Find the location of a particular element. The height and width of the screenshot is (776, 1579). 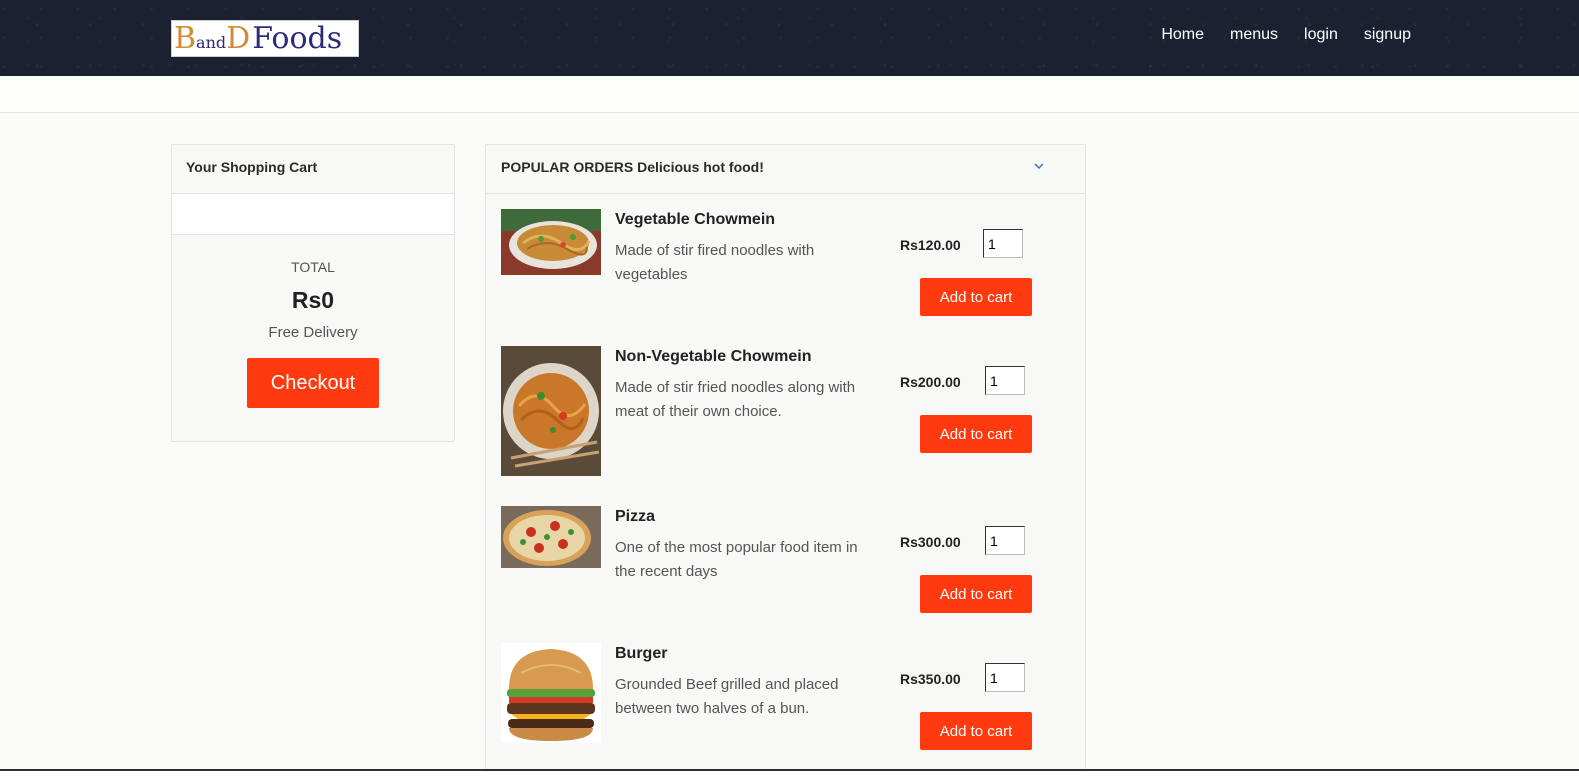

checkout-button: Checkout is located at coordinates (313, 383).